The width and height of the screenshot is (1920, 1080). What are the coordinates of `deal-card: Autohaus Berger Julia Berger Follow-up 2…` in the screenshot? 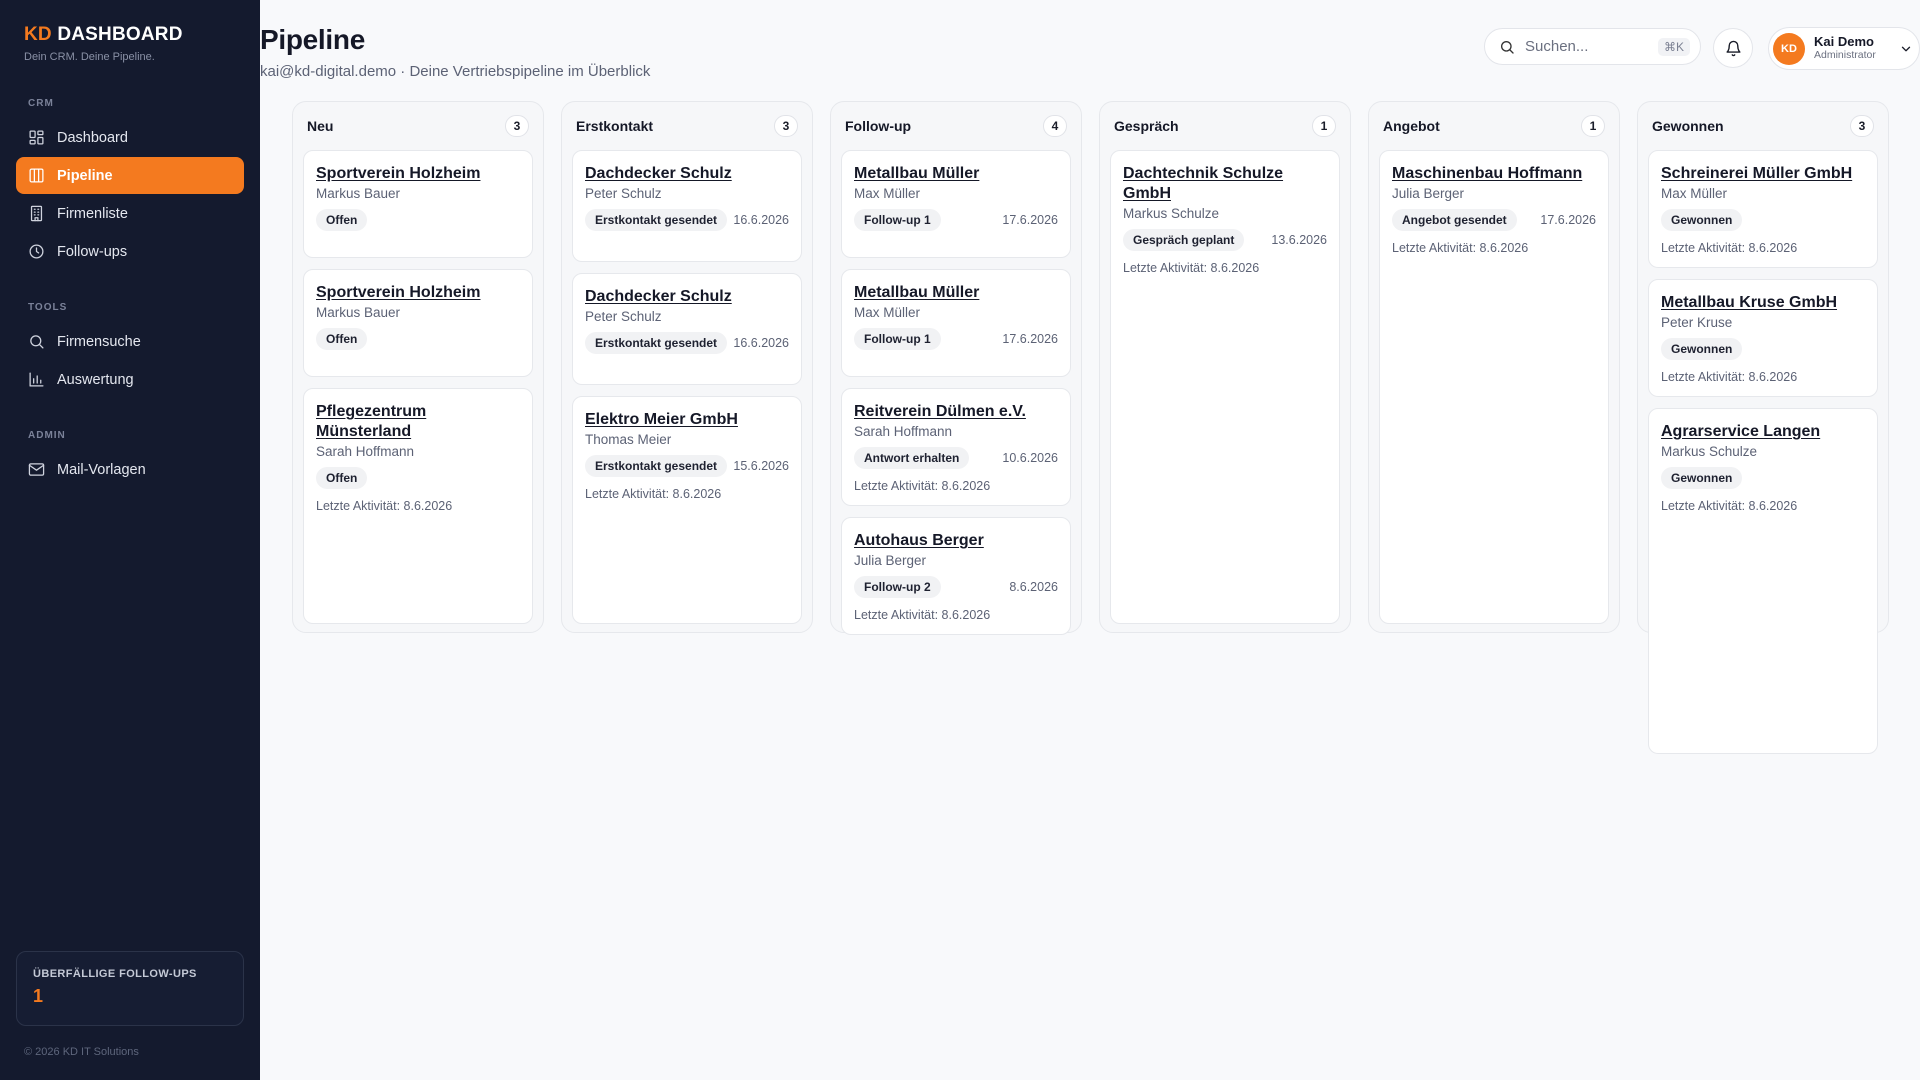 It's located at (956, 576).